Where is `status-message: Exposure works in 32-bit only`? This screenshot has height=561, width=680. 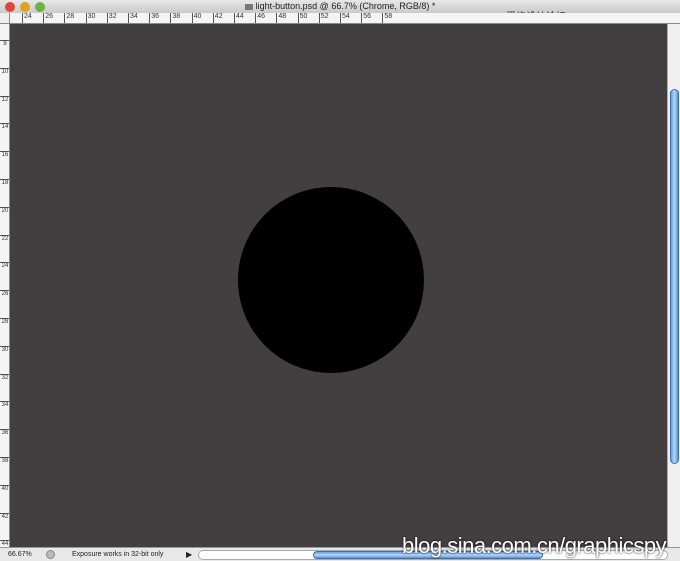
status-message: Exposure works in 32-bit only is located at coordinates (118, 554).